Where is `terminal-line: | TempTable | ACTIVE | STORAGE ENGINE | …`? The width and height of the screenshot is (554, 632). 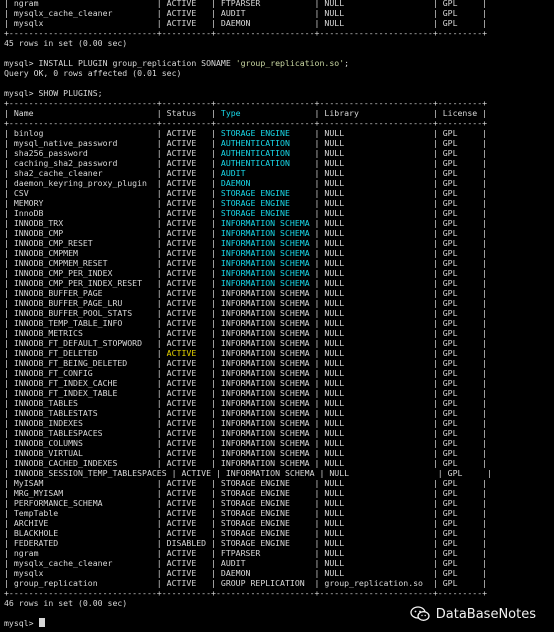
terminal-line: | TempTable | ACTIVE | STORAGE ENGINE | … is located at coordinates (279, 513).